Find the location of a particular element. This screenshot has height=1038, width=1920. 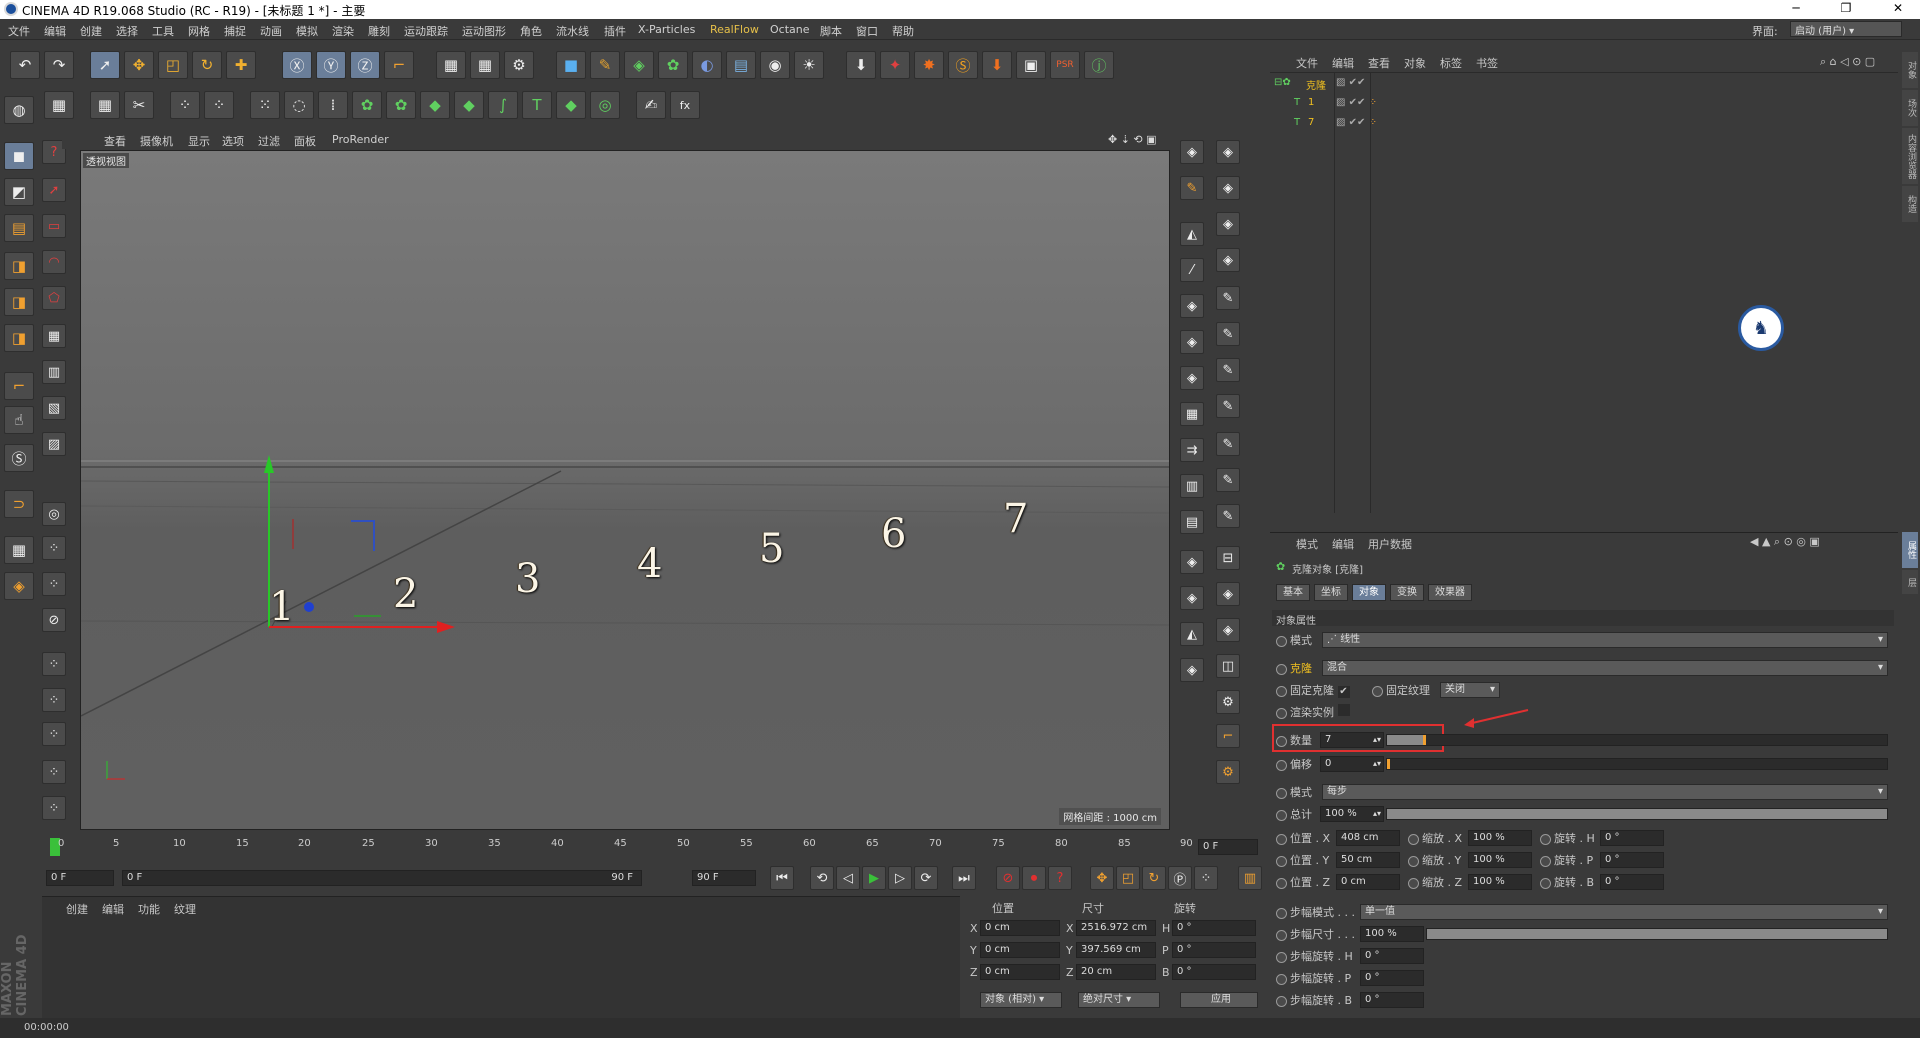

mode-dropdown: ⋰ 线性 ▾ is located at coordinates (1605, 640).